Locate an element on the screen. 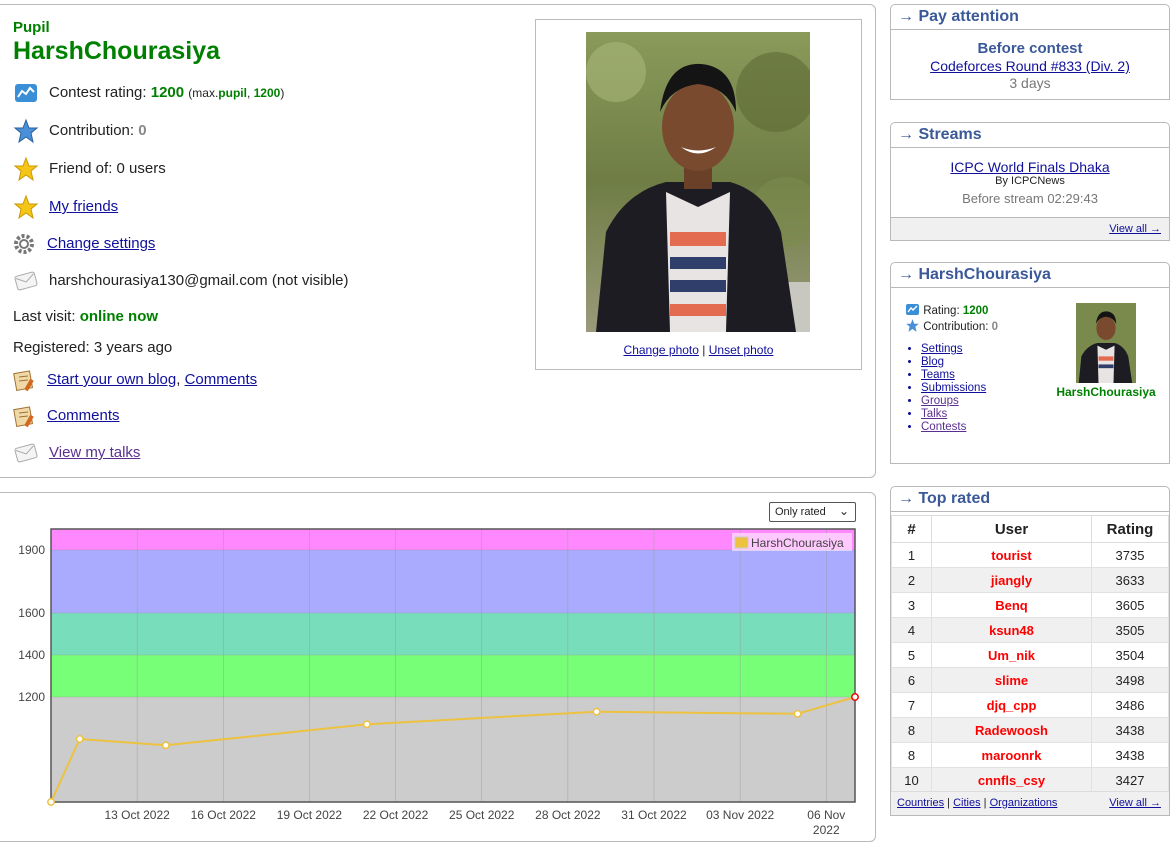 This screenshot has width=1174, height=842. chevron-down-icon: ⌄ is located at coordinates (843, 511).